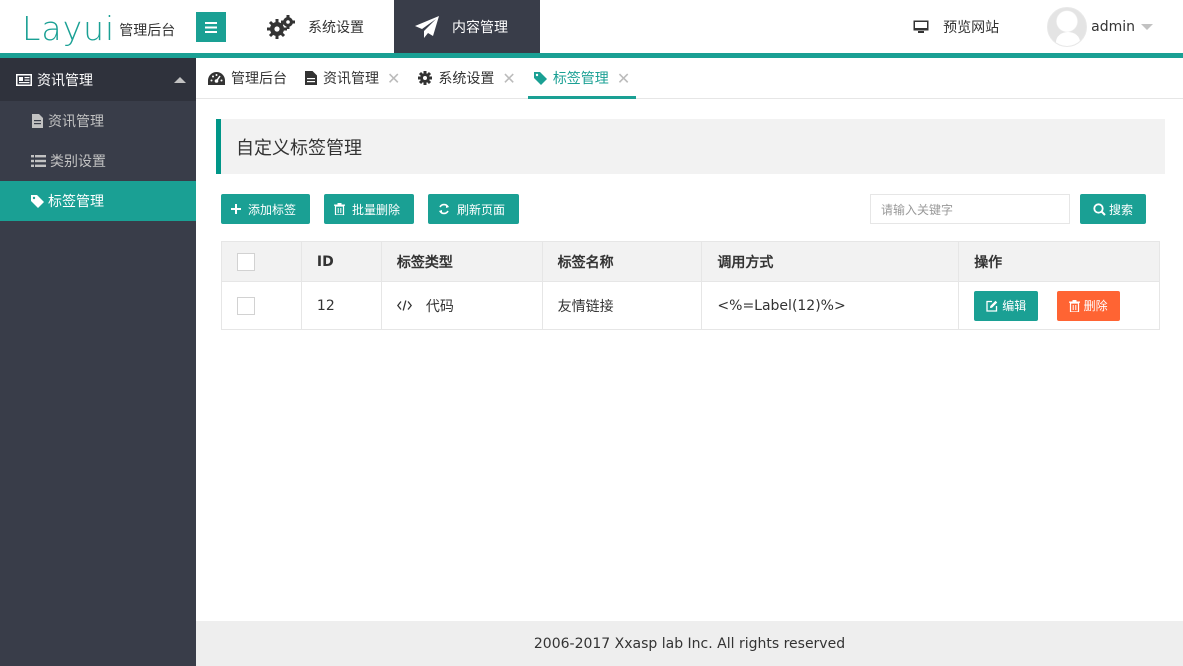 The width and height of the screenshot is (1183, 666). I want to click on user-menu: admin, so click(1100, 26).